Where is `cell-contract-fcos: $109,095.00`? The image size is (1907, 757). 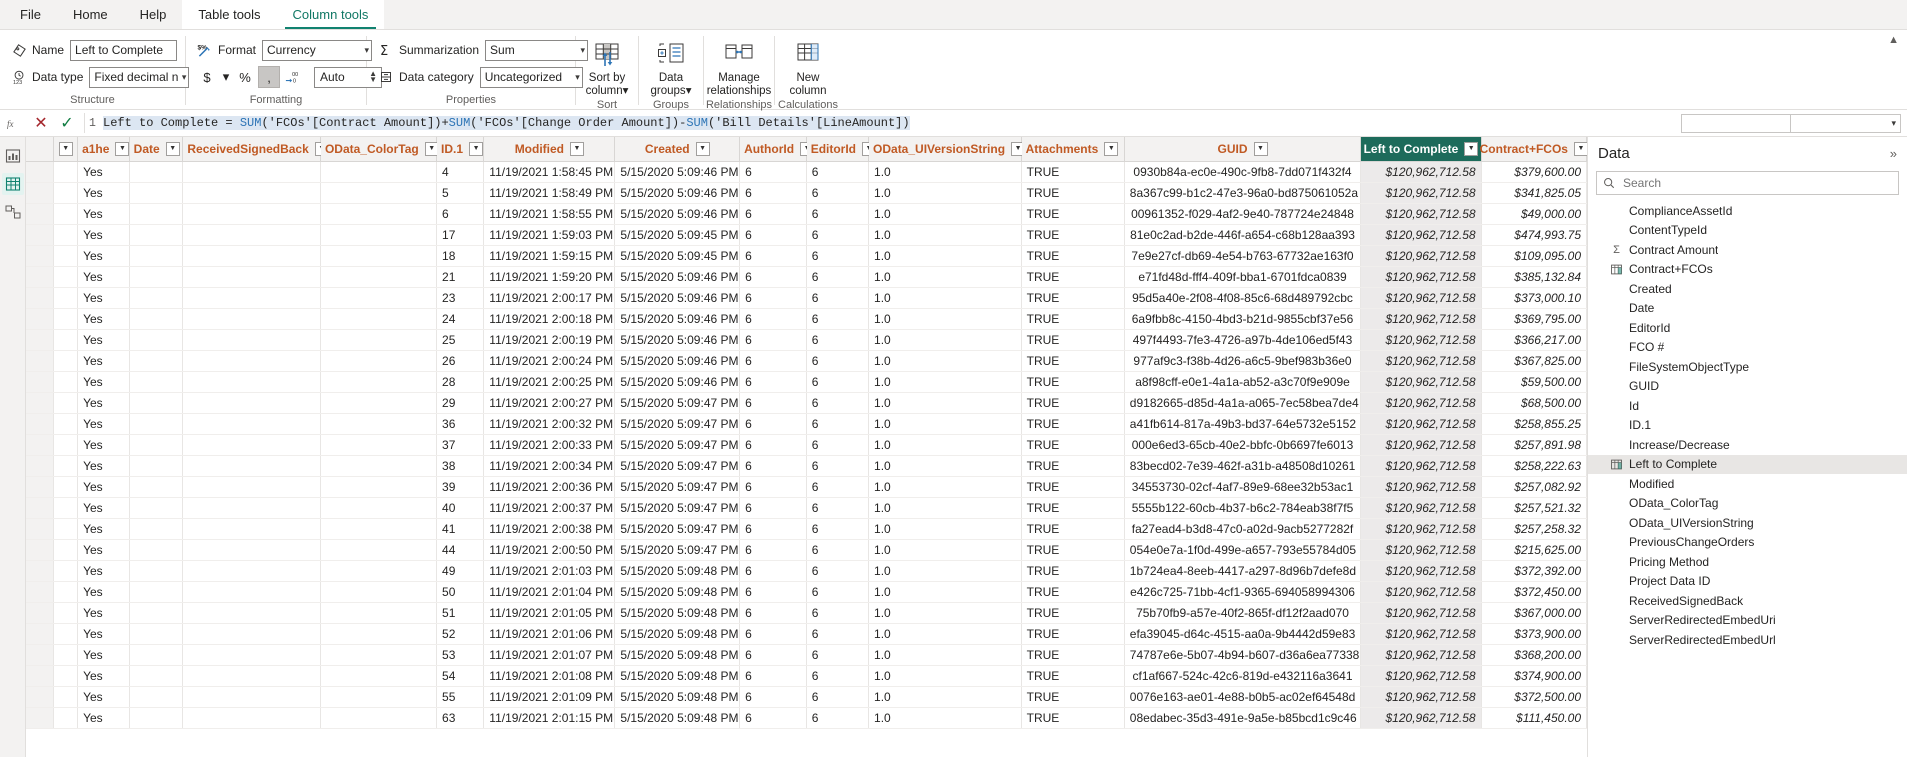 cell-contract-fcos: $109,095.00 is located at coordinates (1534, 256).